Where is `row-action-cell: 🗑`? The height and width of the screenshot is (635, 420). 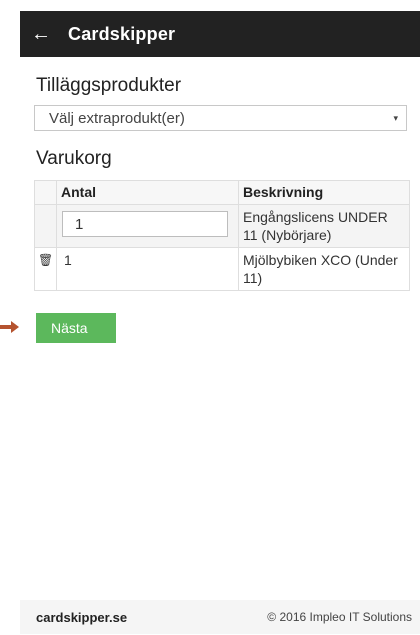
row-action-cell: 🗑 is located at coordinates (45, 269).